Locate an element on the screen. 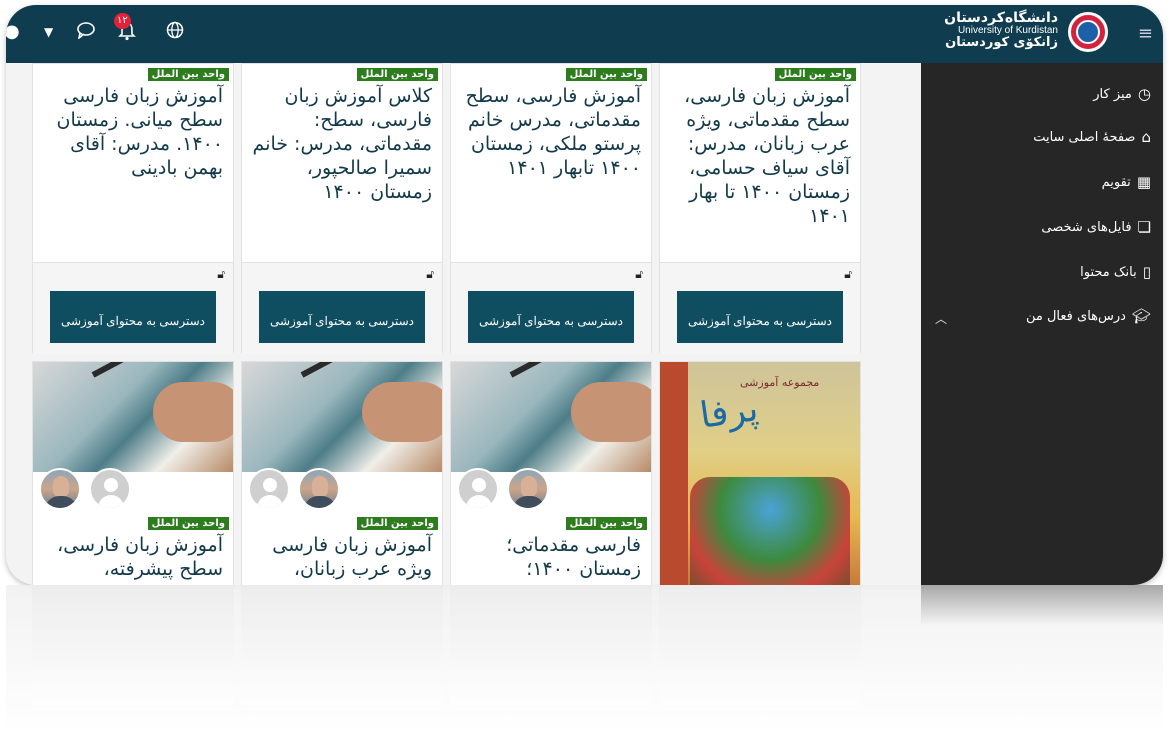  university-logo is located at coordinates (1088, 32).